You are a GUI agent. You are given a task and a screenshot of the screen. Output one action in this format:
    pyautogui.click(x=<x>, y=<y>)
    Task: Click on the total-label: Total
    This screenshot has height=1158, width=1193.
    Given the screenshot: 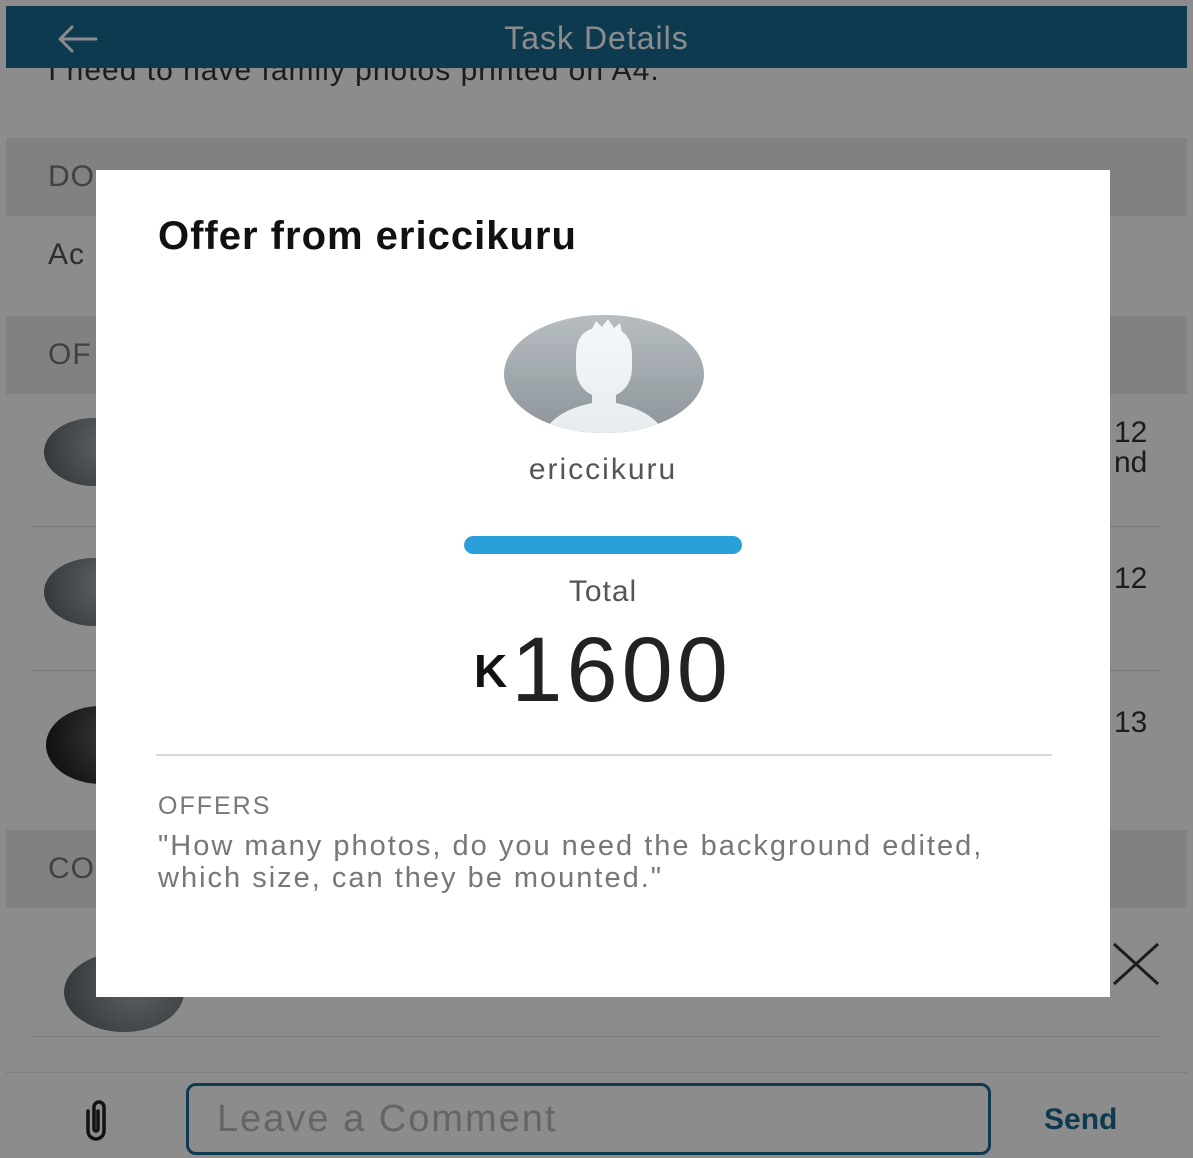 What is the action you would take?
    pyautogui.click(x=603, y=591)
    